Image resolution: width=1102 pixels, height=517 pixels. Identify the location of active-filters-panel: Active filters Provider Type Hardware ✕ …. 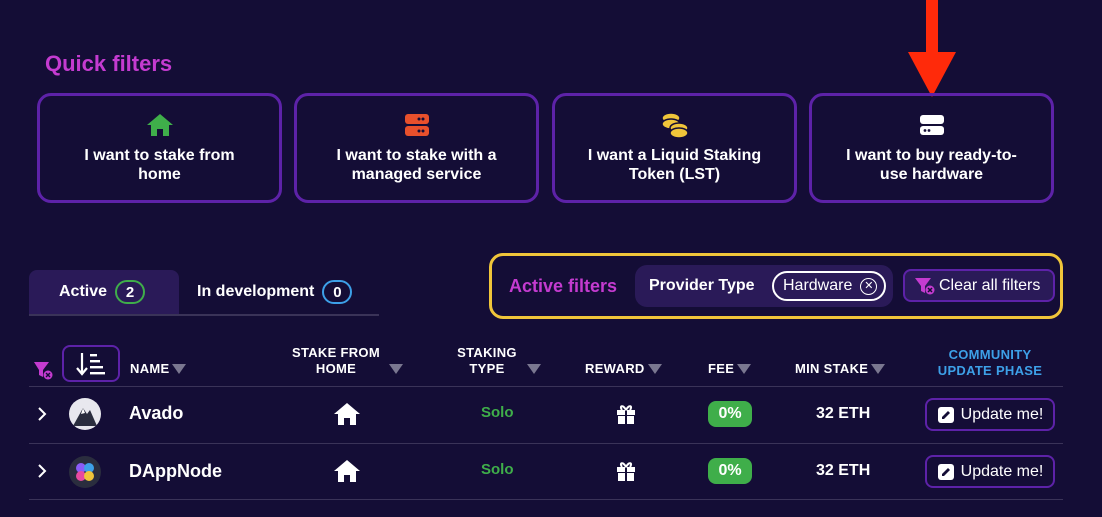
(776, 286).